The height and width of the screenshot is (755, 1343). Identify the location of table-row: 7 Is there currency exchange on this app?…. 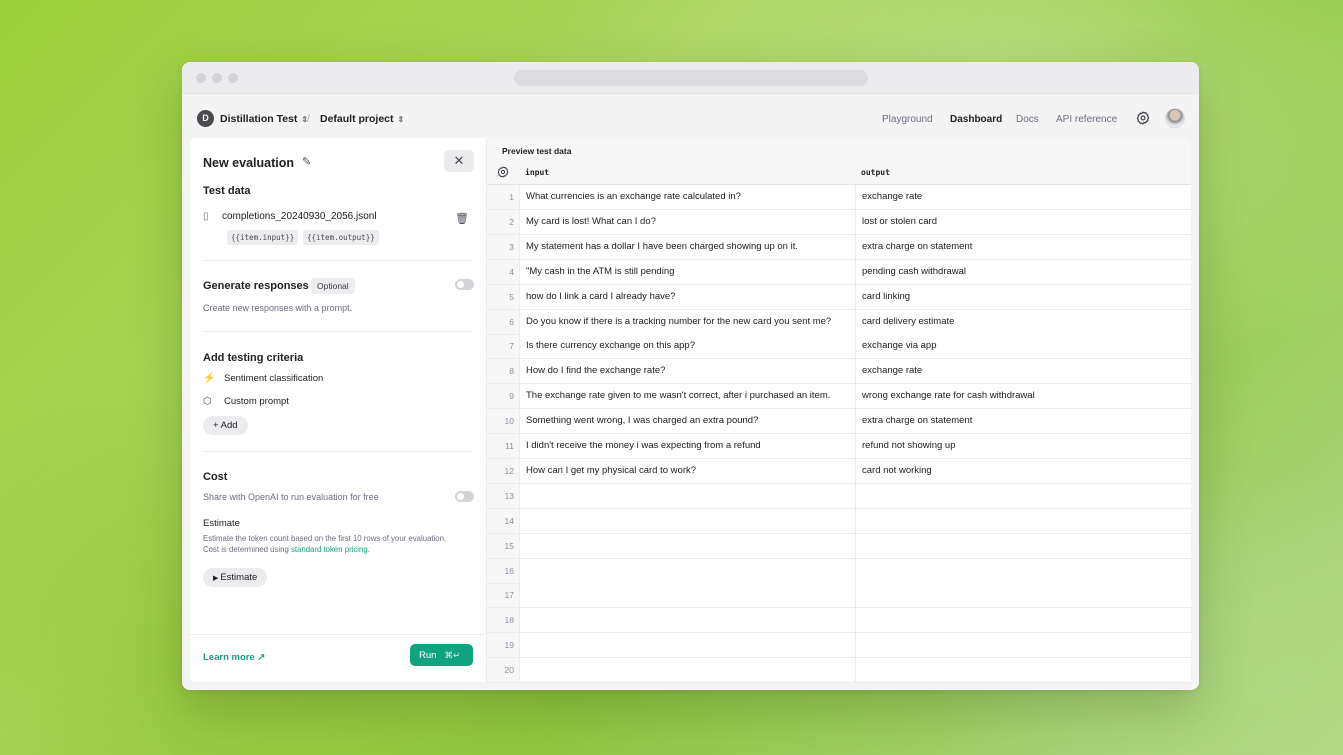
(839, 347).